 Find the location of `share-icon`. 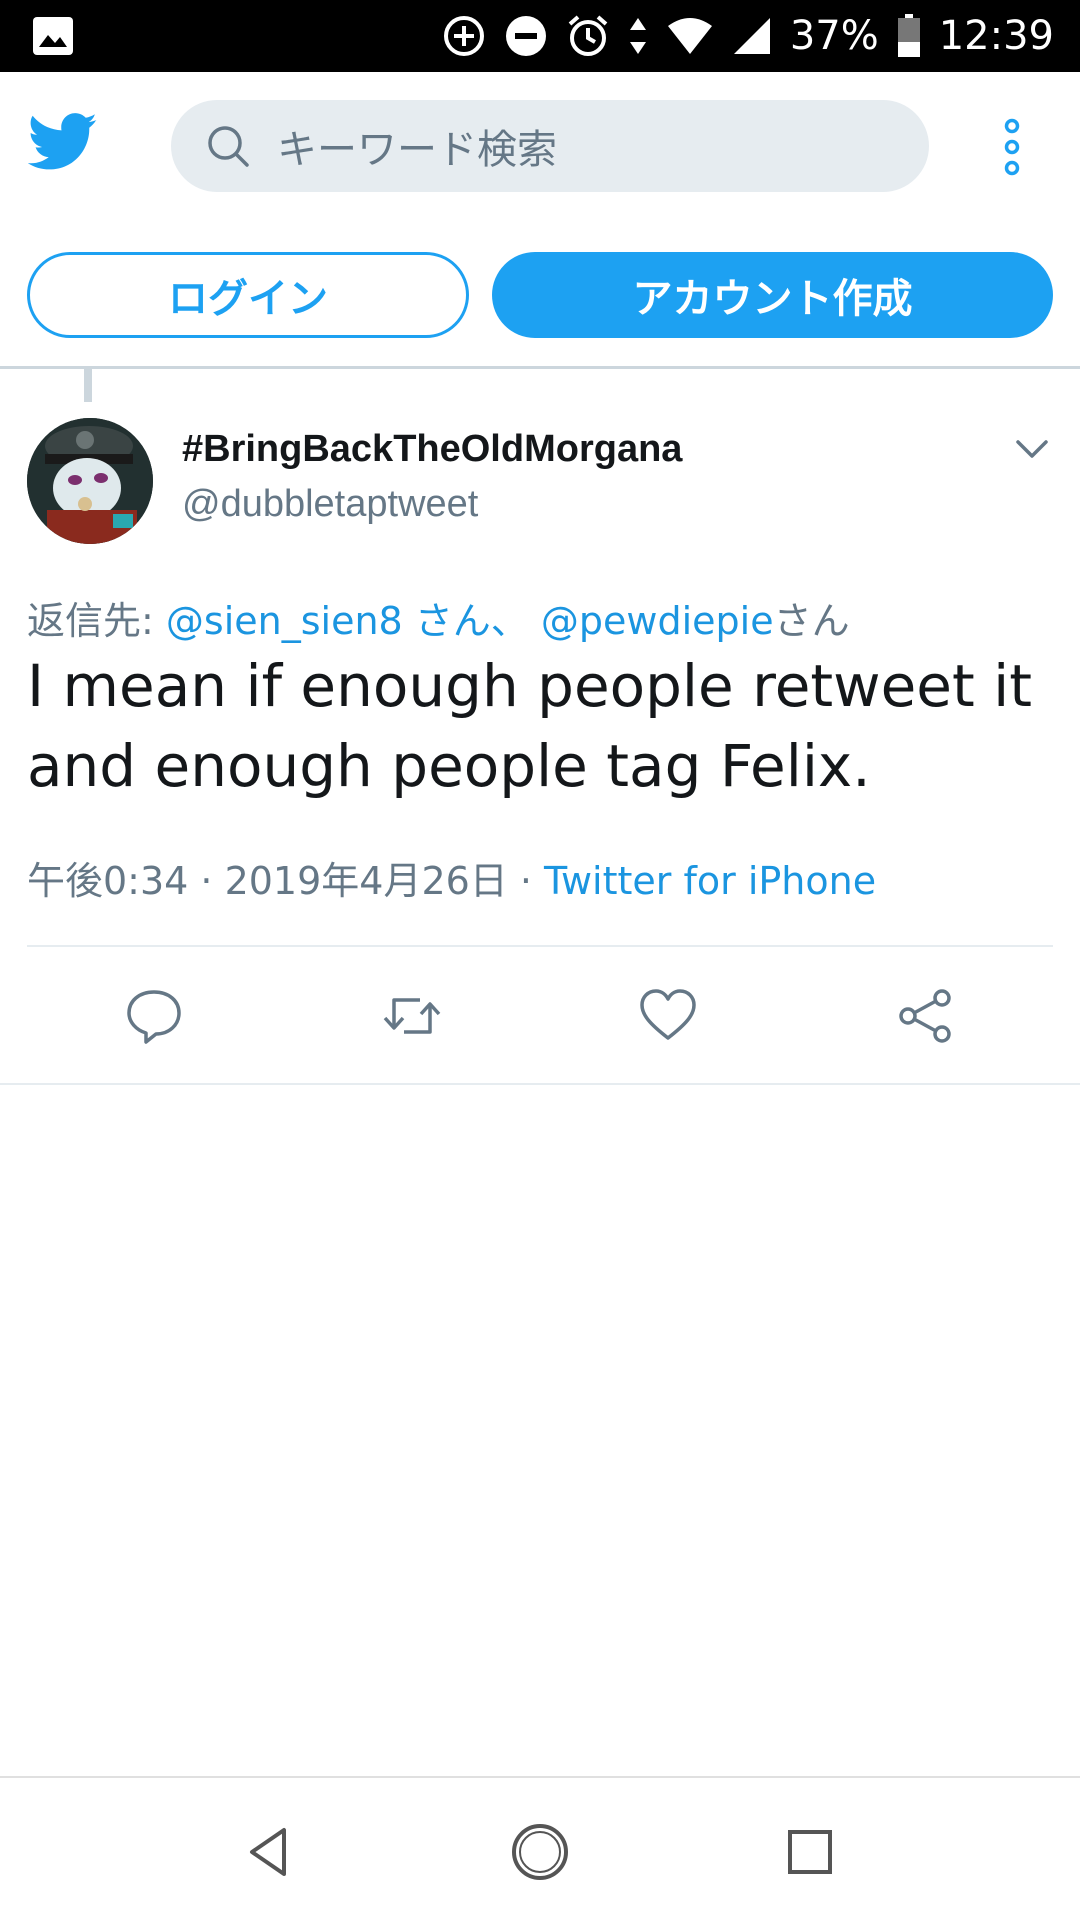

share-icon is located at coordinates (926, 1016).